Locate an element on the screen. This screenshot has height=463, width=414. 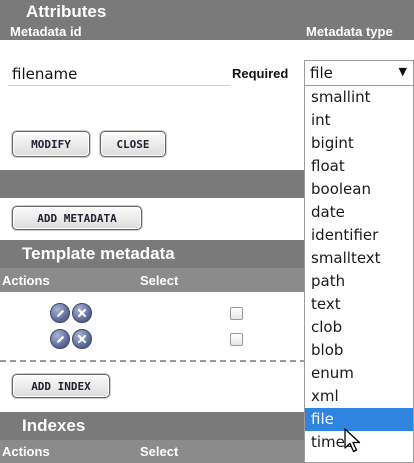
option-bigint: bigint is located at coordinates (359, 143).